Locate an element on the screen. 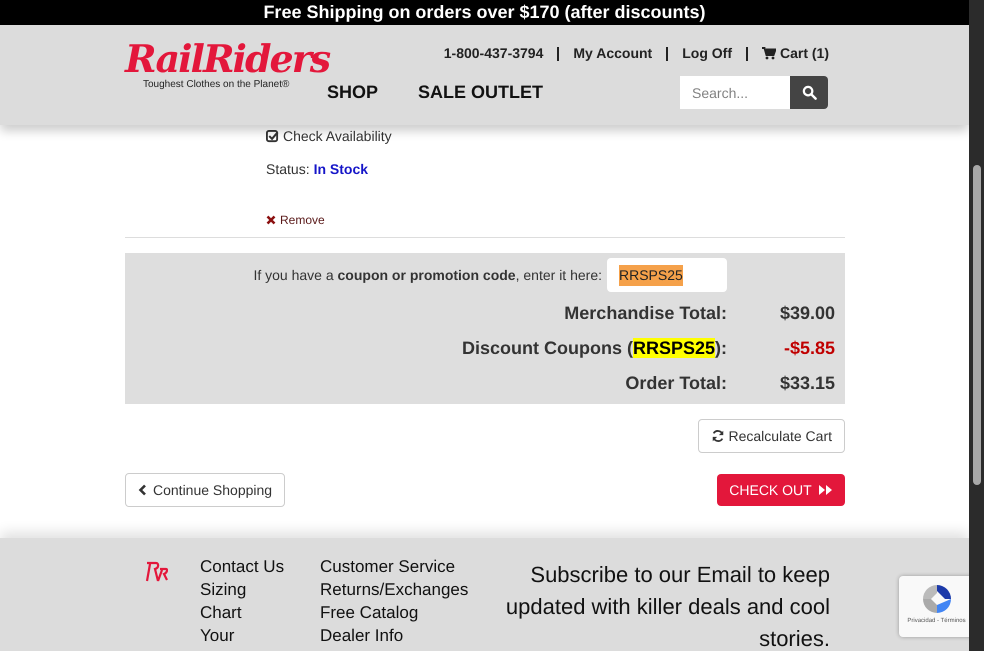  footer-link: Dealer Info is located at coordinates (410, 635).